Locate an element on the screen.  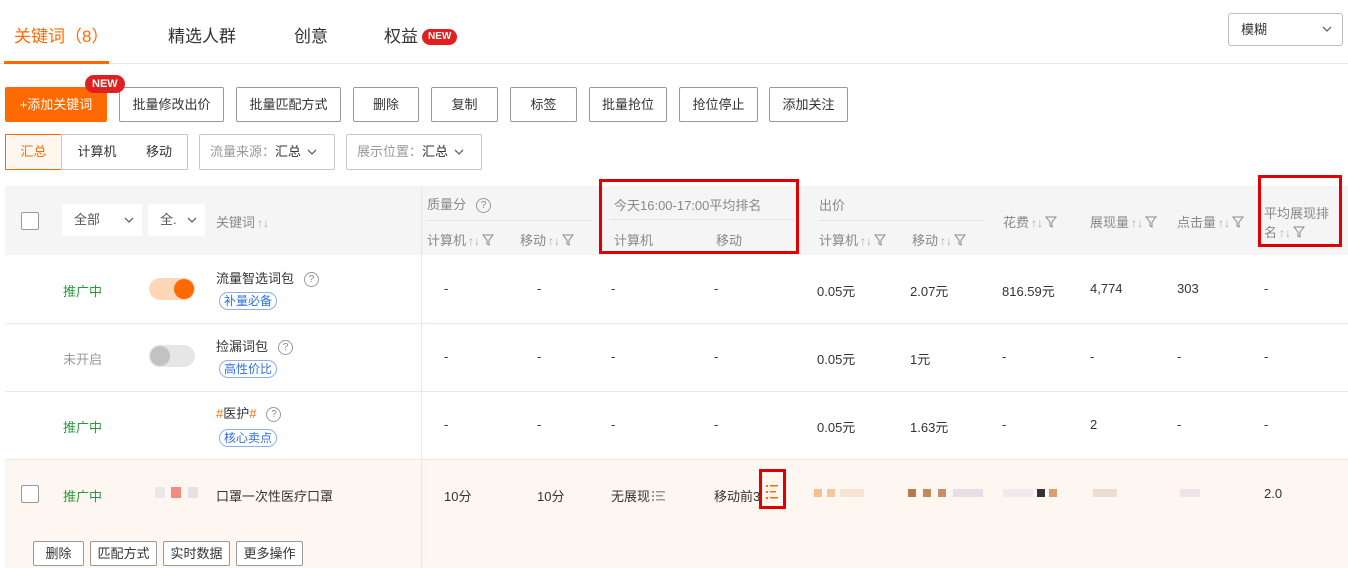
segment-summary: 汇总 is located at coordinates (33, 152).